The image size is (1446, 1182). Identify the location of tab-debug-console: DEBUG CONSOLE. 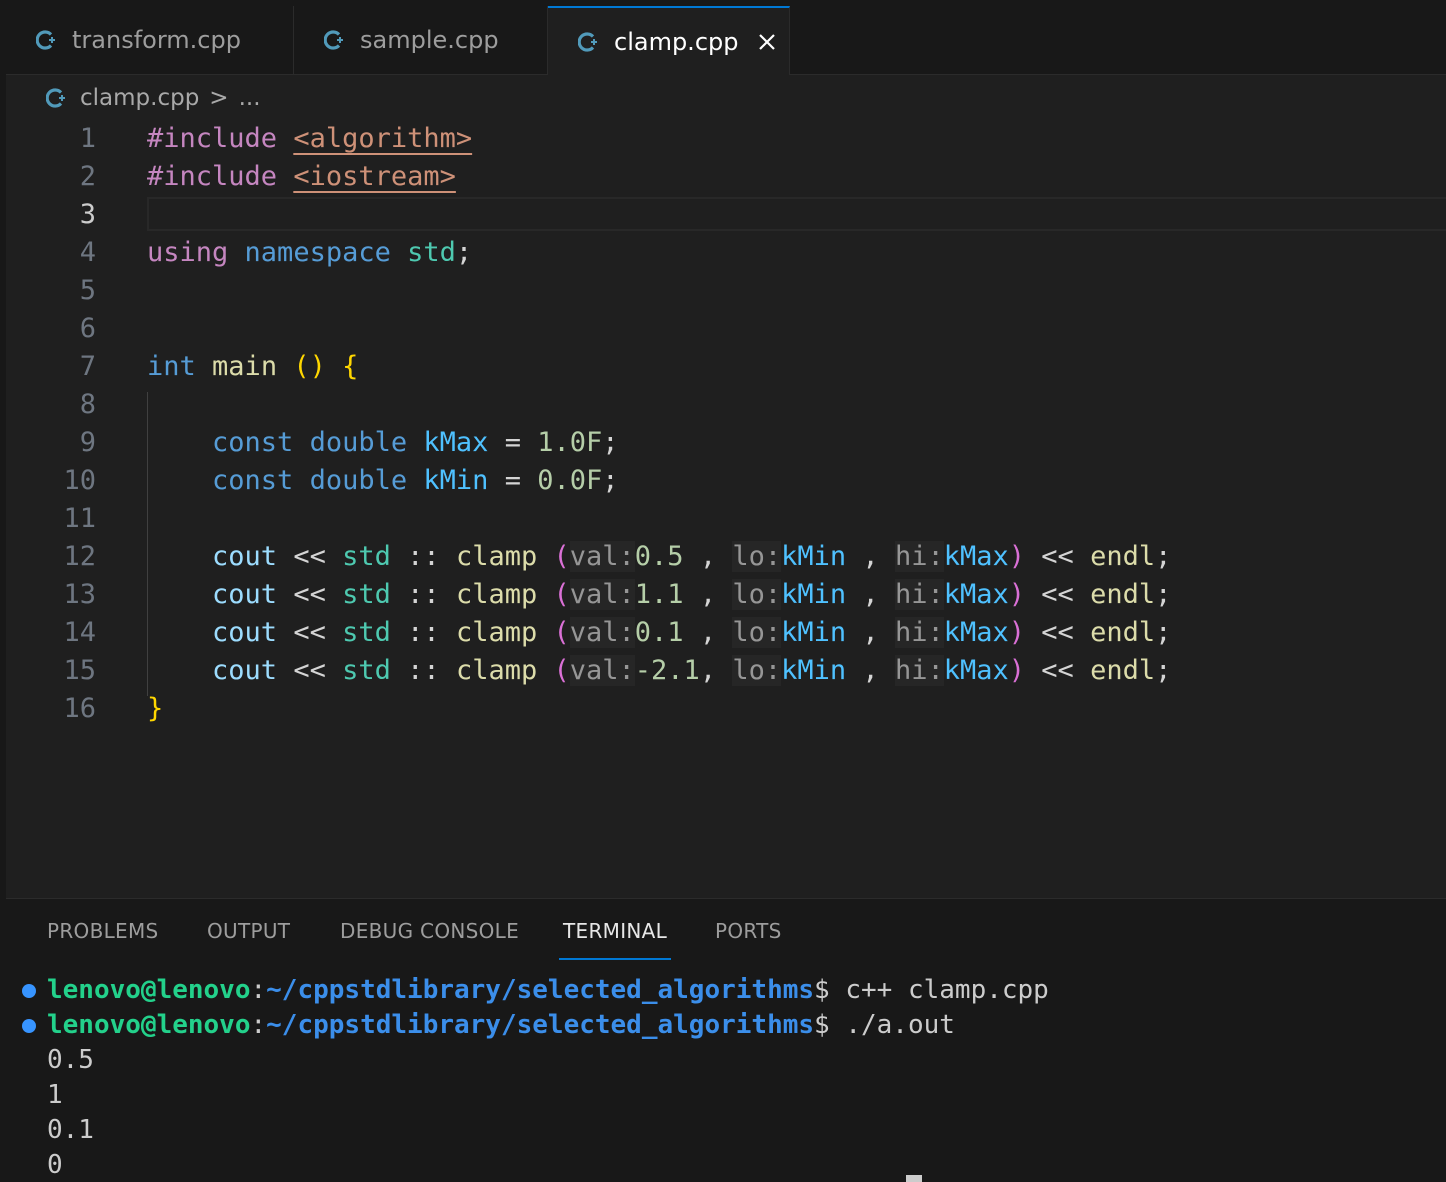
(429, 931).